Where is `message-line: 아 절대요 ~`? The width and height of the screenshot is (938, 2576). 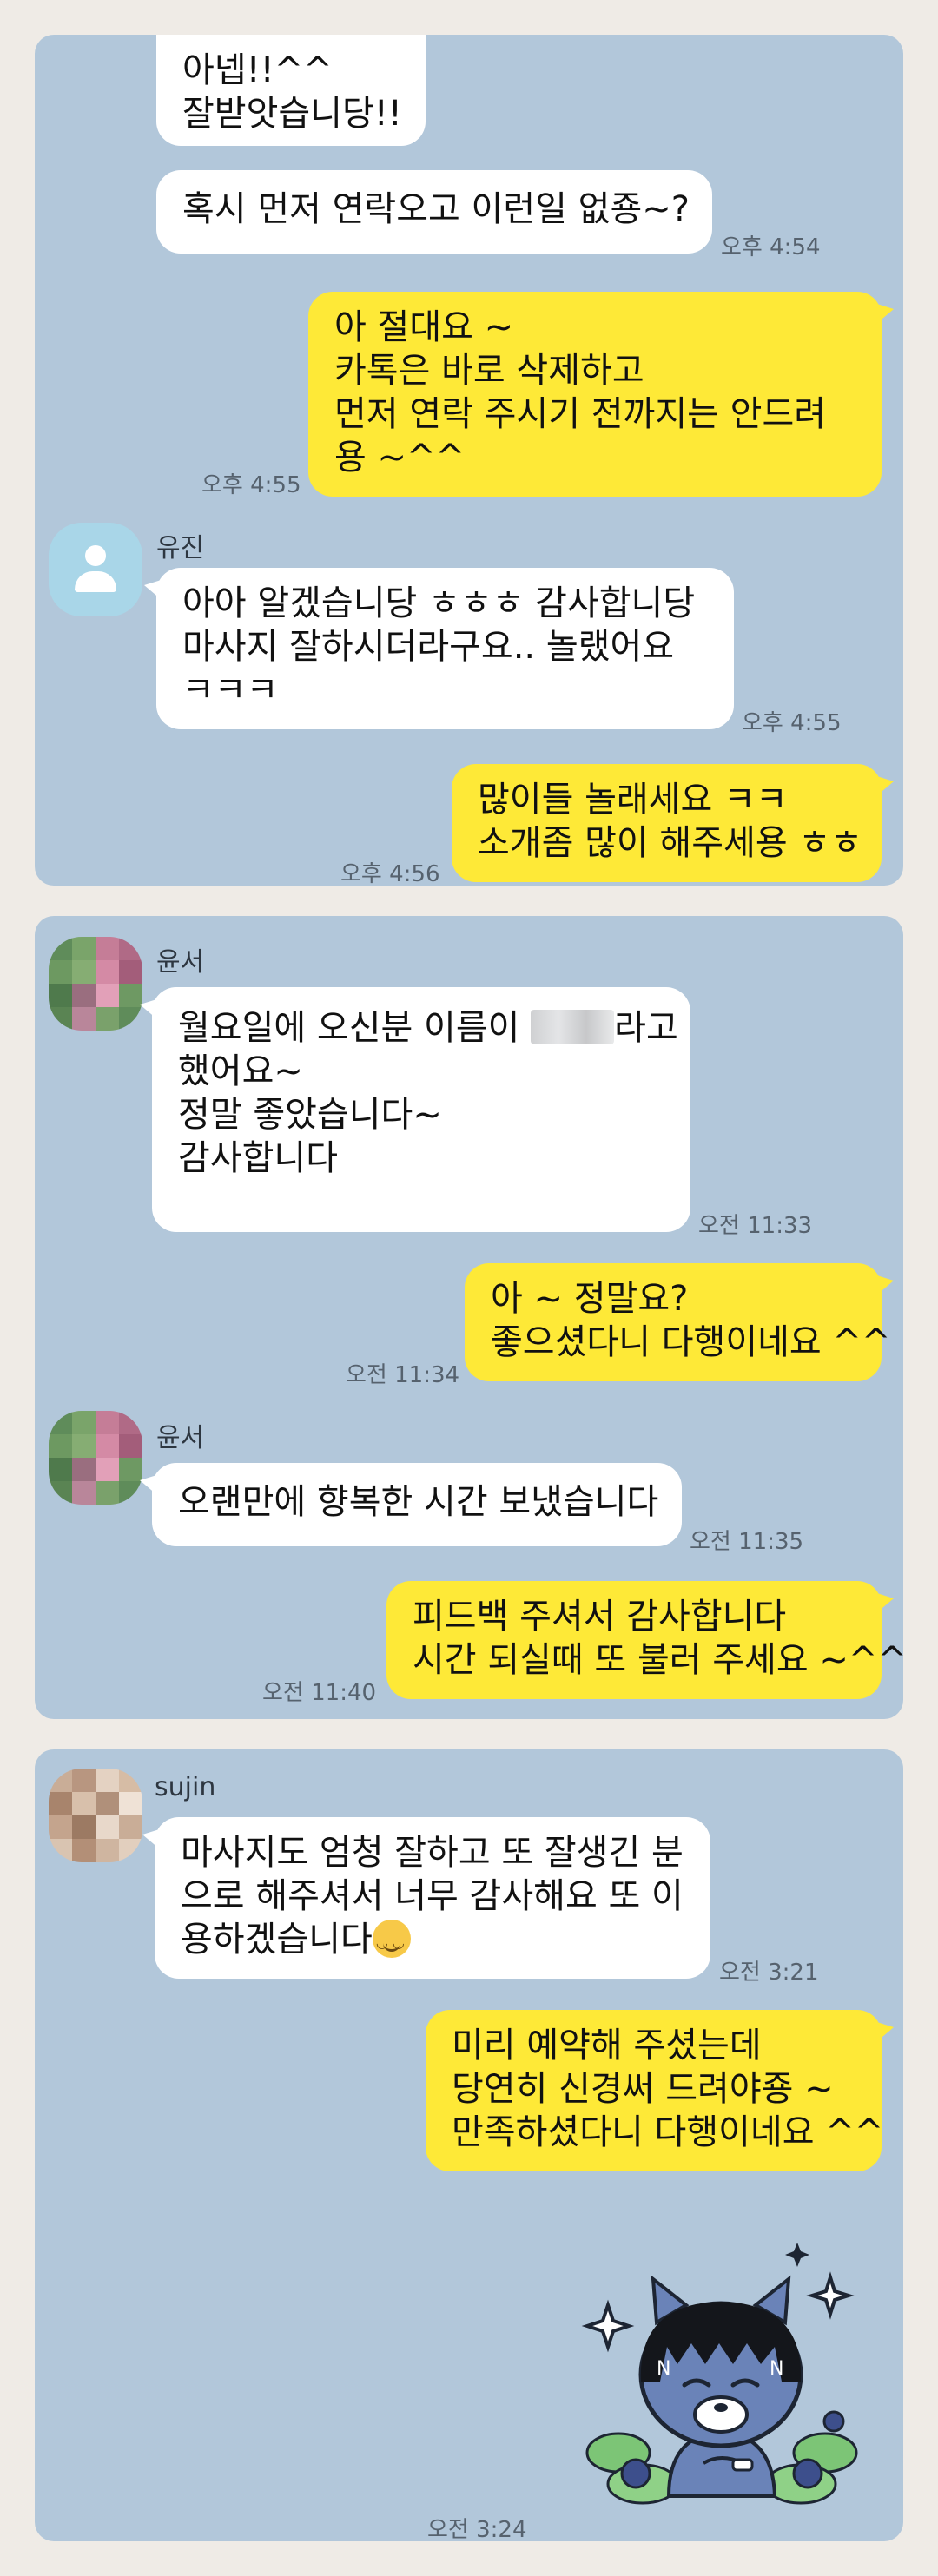 message-line: 아 절대요 ~ is located at coordinates (424, 327).